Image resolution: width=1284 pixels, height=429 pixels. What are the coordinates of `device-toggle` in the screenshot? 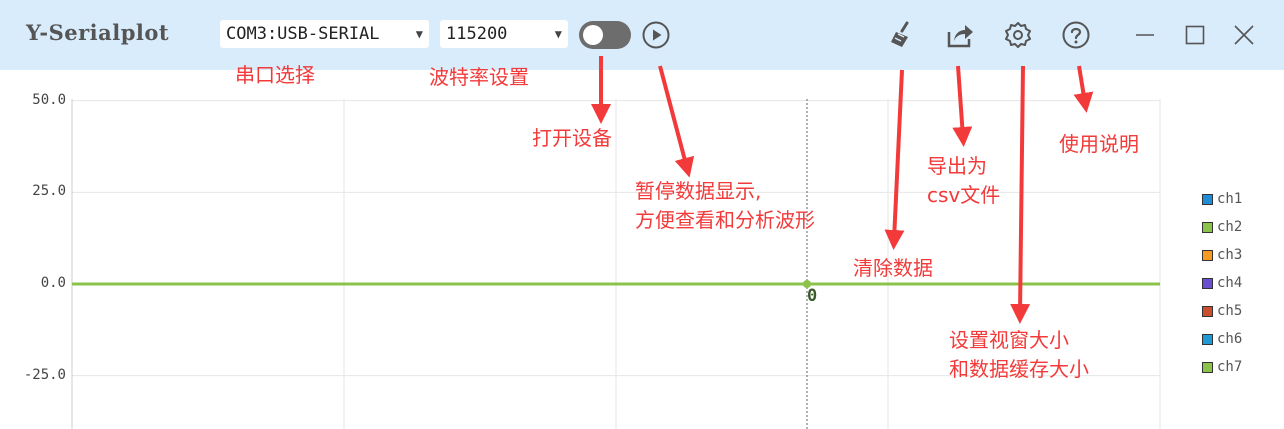 It's located at (605, 35).